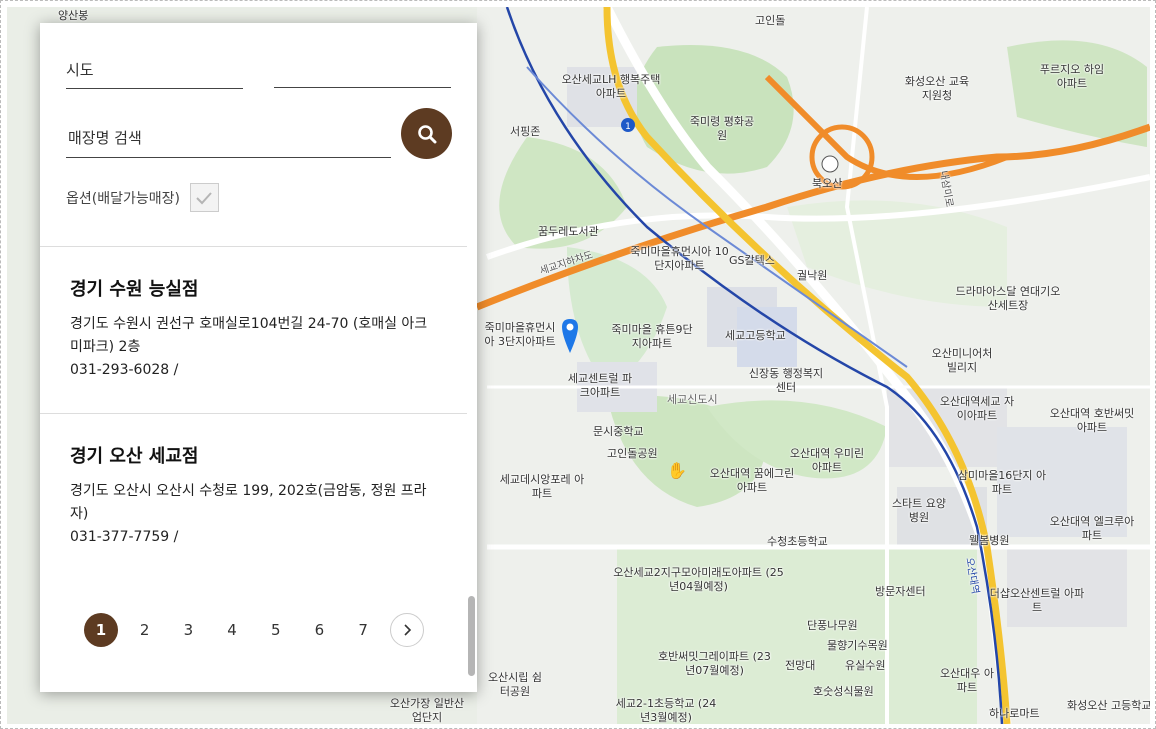 The width and height of the screenshot is (1156, 729). What do you see at coordinates (919, 510) in the screenshot?
I see `map-label: 스타트 요양병원` at bounding box center [919, 510].